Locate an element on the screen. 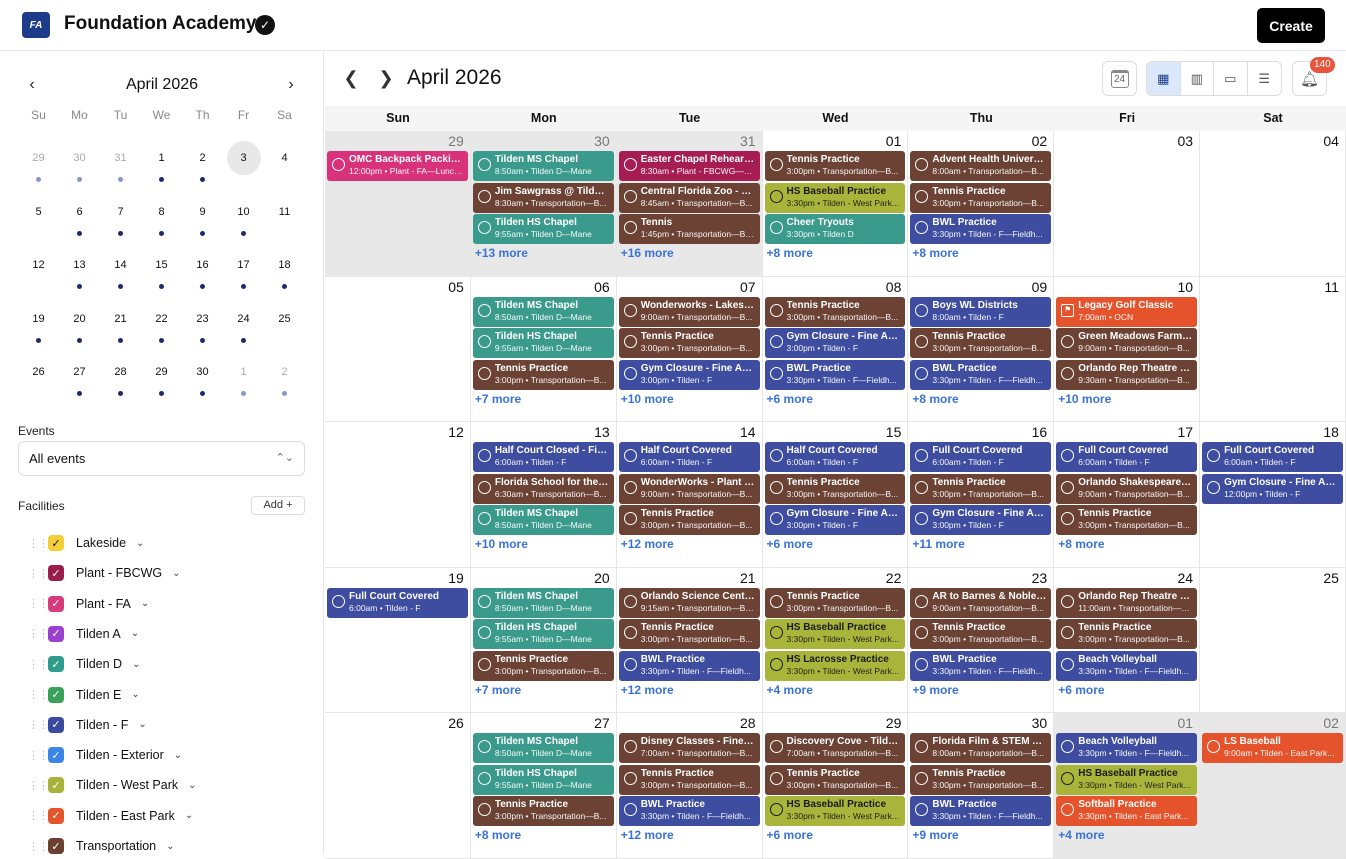 The height and width of the screenshot is (859, 1346). mini-calendar-day: 14 is located at coordinates (120, 264).